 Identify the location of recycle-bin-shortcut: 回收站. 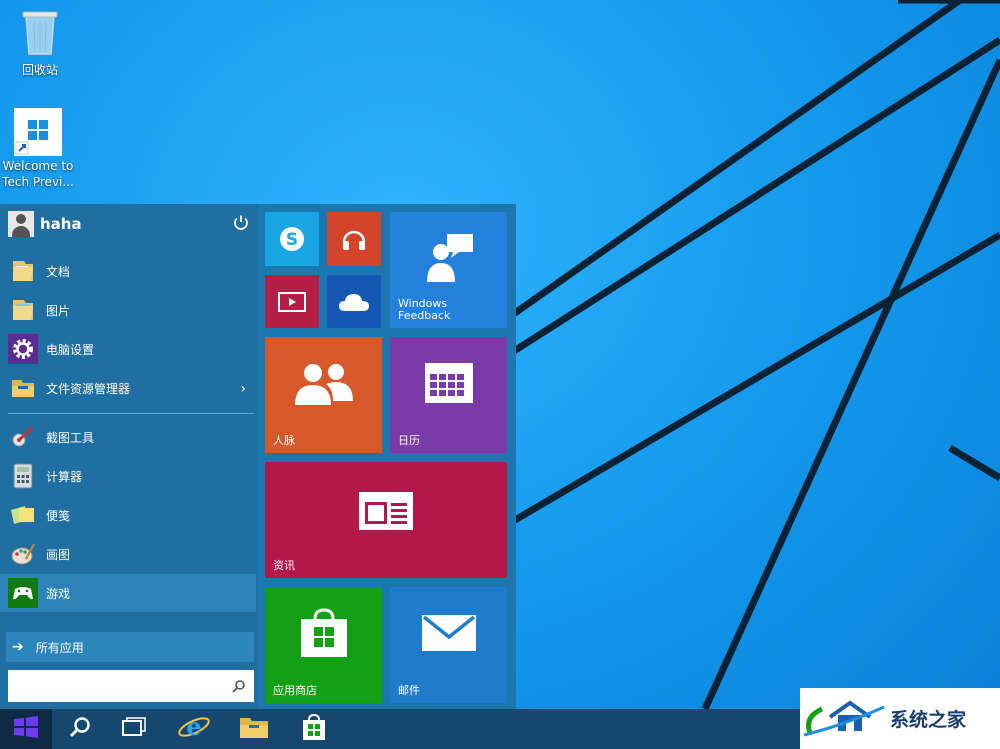
(40, 42).